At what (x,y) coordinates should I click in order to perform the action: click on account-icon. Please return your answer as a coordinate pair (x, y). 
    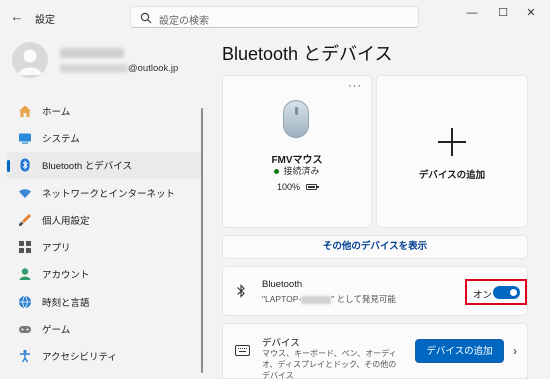
    Looking at the image, I should click on (25, 274).